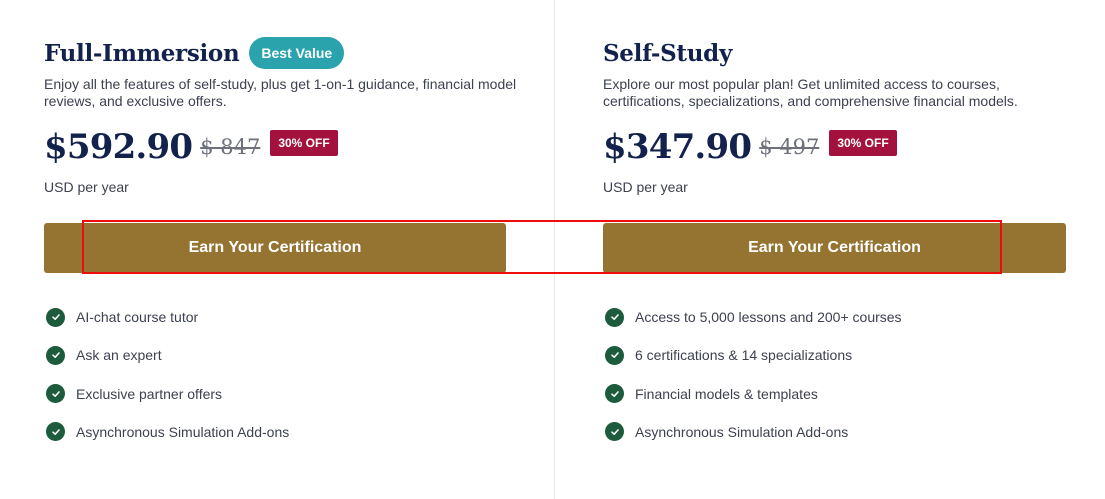 This screenshot has width=1105, height=499. Describe the element at coordinates (230, 147) in the screenshot. I see `plan-original-price: $ 847` at that location.